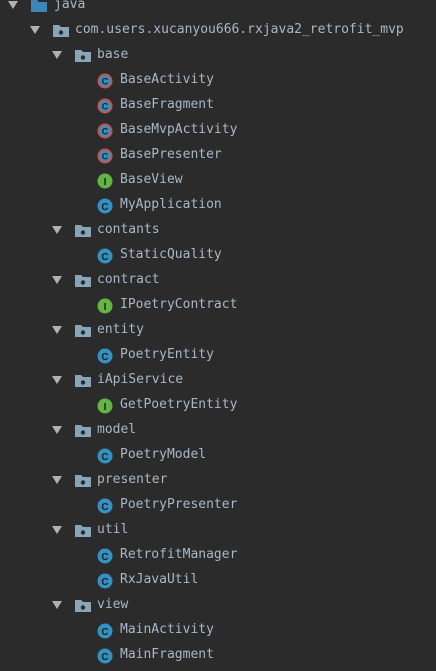 The width and height of the screenshot is (436, 671). I want to click on tree-node-file: C BaseFragment, so click(218, 105).